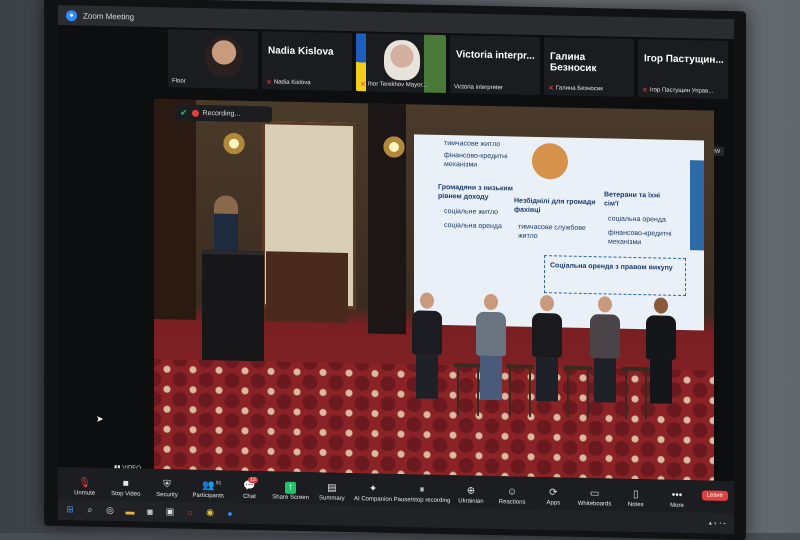  Describe the element at coordinates (373, 499) in the screenshot. I see `toolbar-label: AI Companion` at that location.